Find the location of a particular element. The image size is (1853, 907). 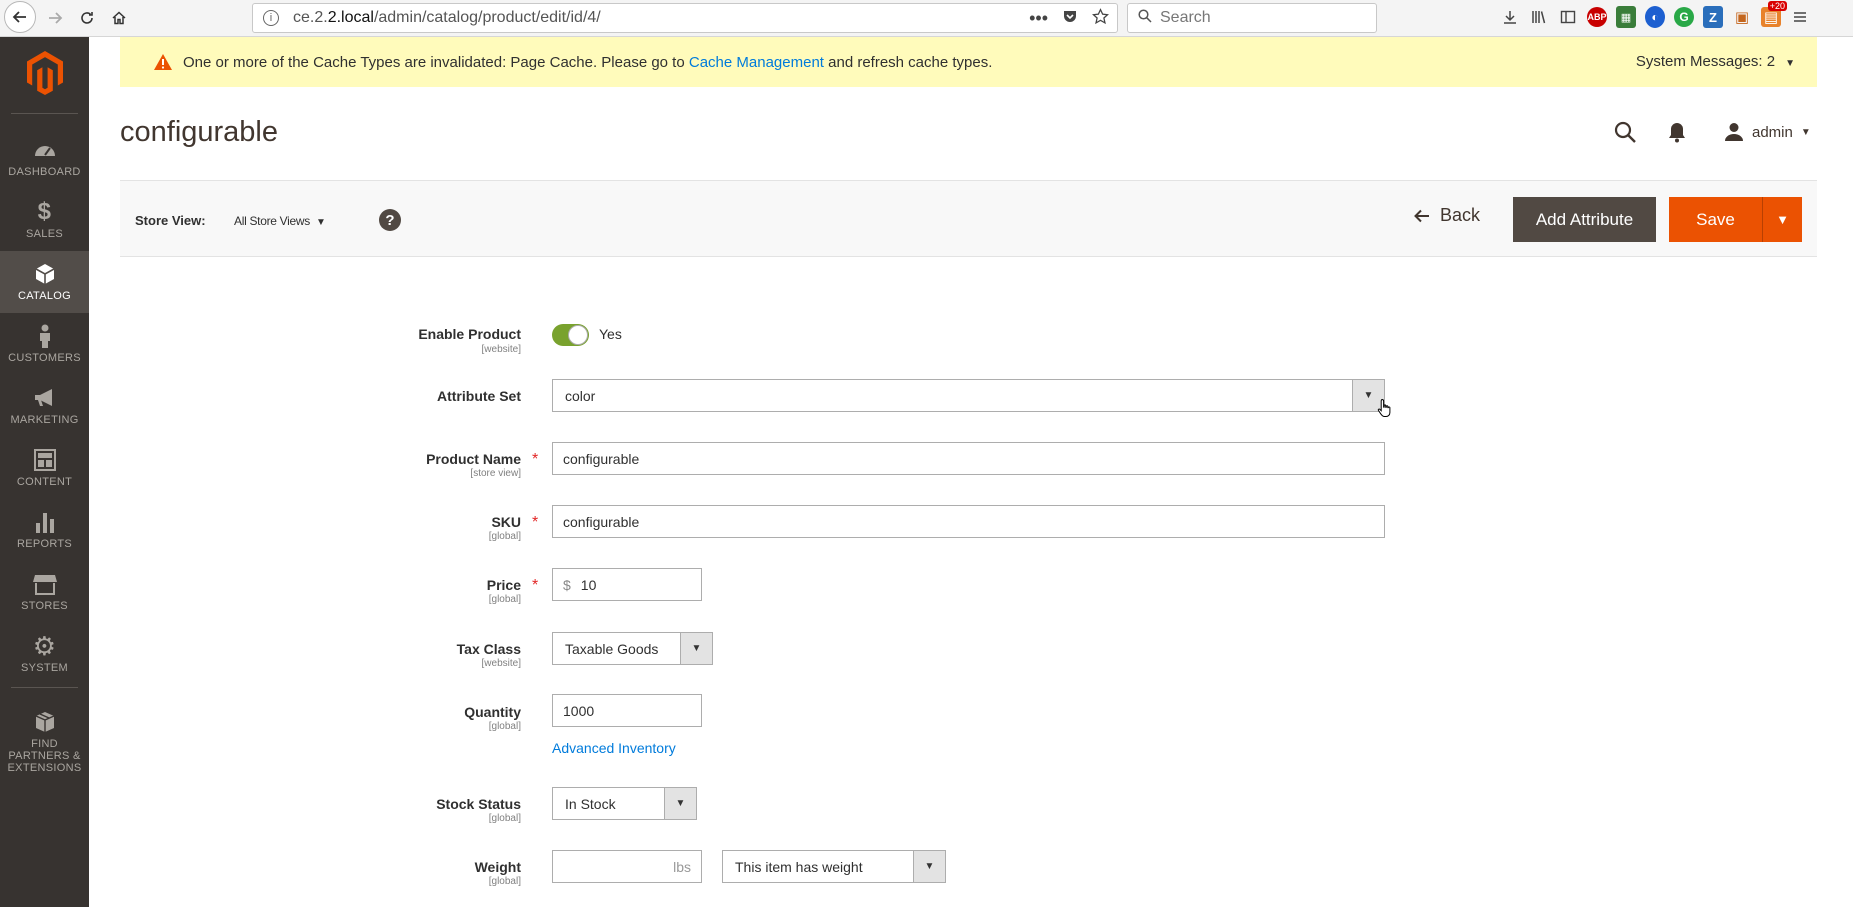

extension-swirl-icon: ◐ is located at coordinates (1655, 17).